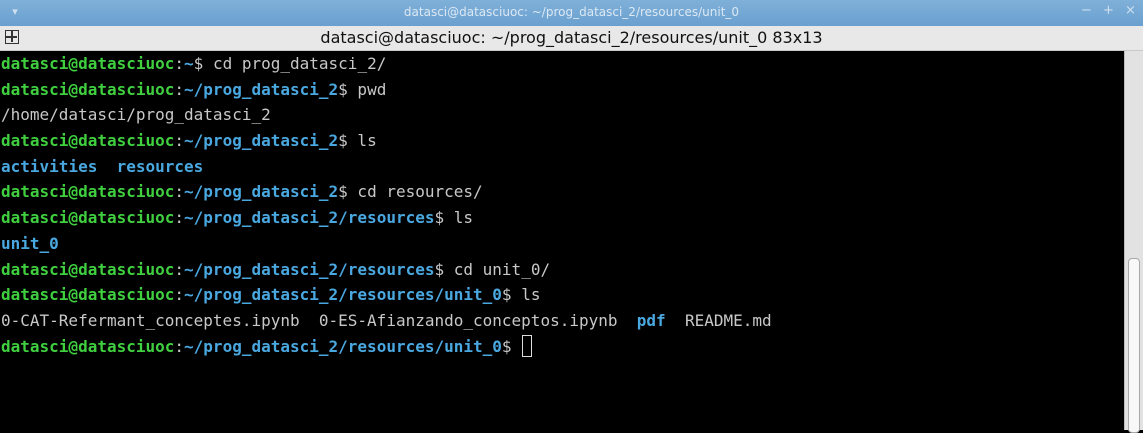  I want to click on command-text: cd unit_0/, so click(497, 269).